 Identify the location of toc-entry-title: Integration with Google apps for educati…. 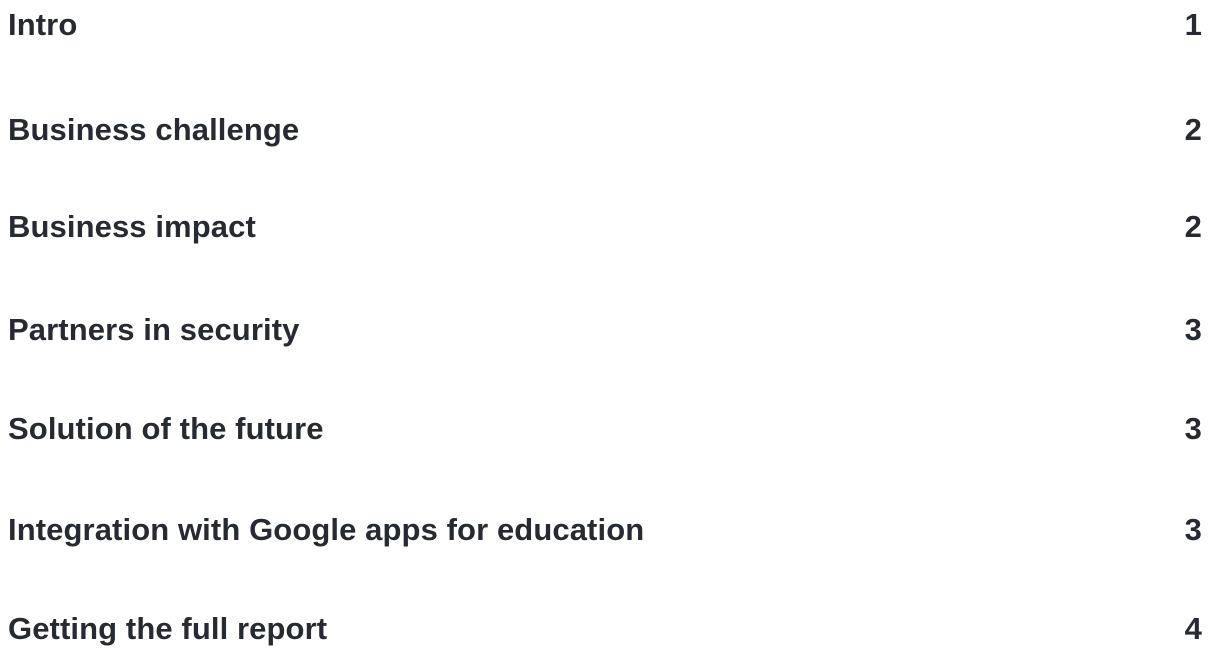
(326, 529).